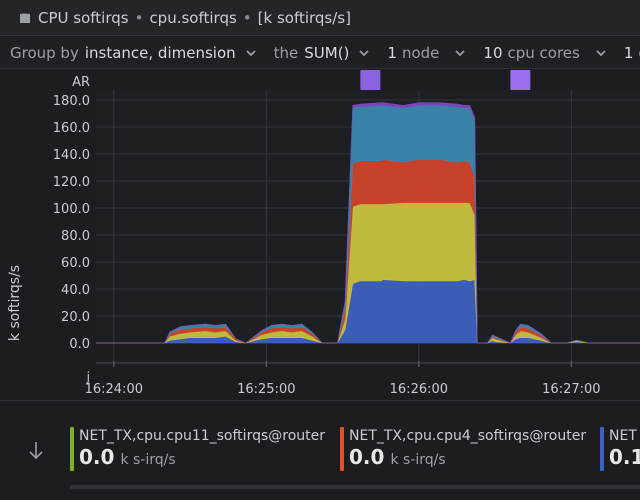 This screenshot has width=640, height=500. Describe the element at coordinates (79, 344) in the screenshot. I see `y-tick-label: 0.0` at that location.